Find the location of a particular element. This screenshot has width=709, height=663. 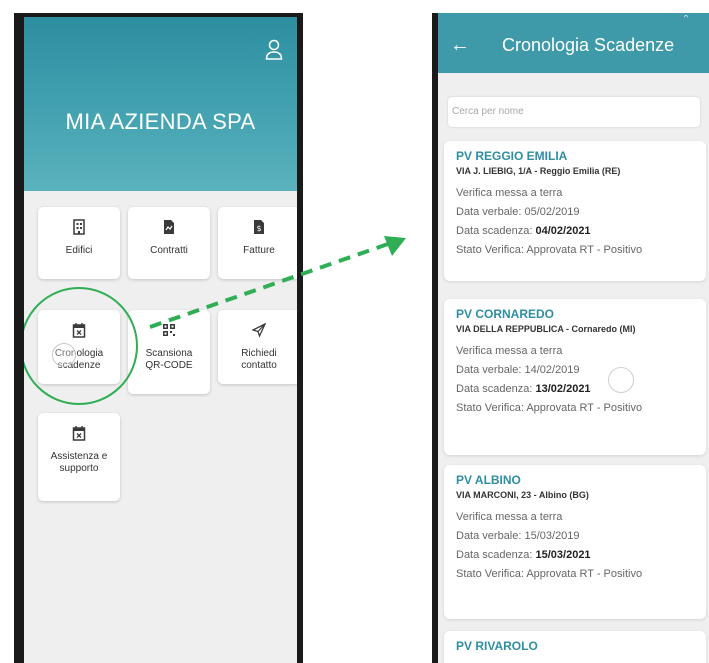

document-icon is located at coordinates (169, 227).